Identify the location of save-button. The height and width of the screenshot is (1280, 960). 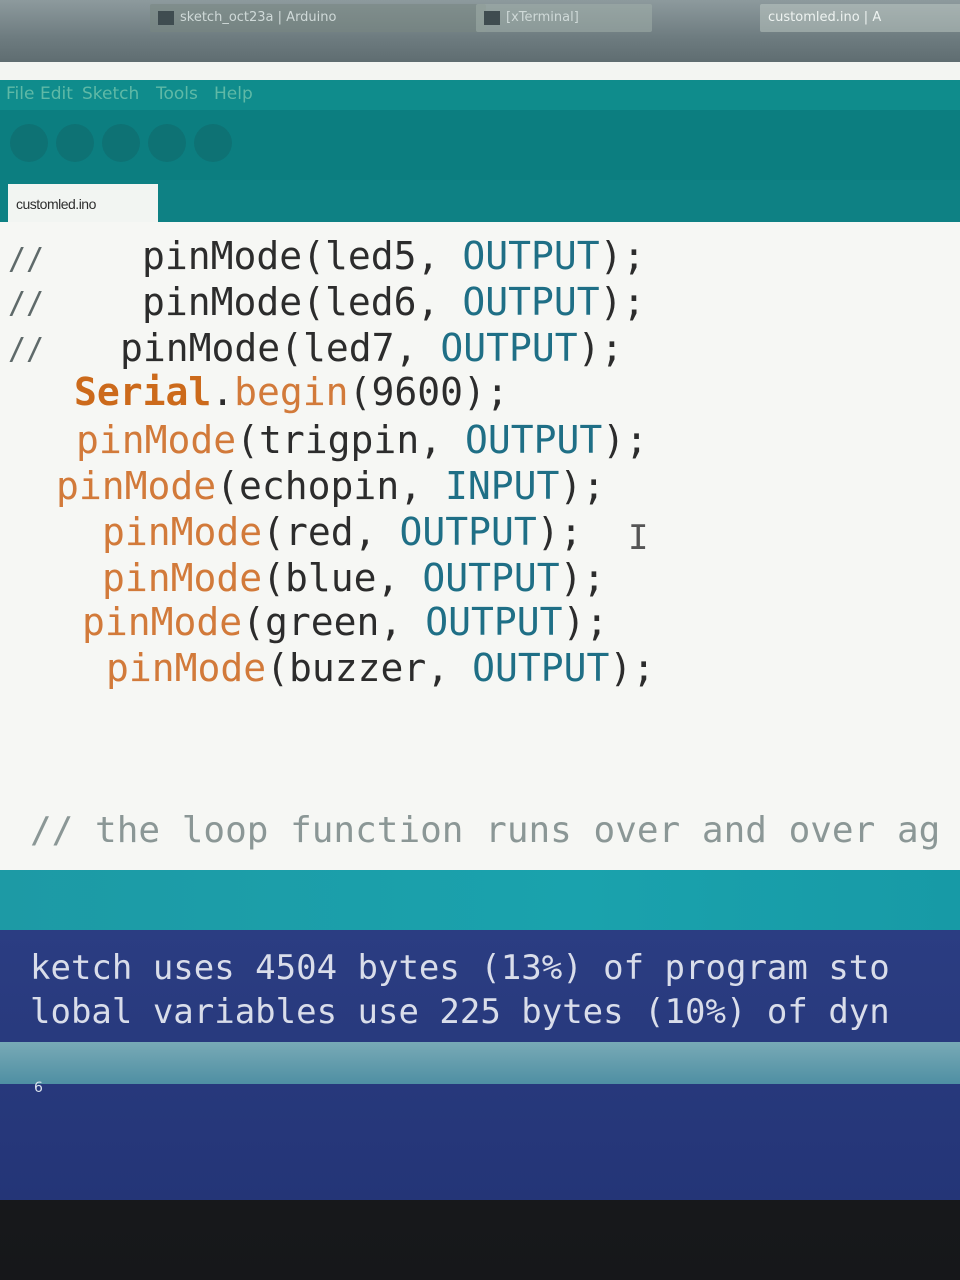
(213, 143).